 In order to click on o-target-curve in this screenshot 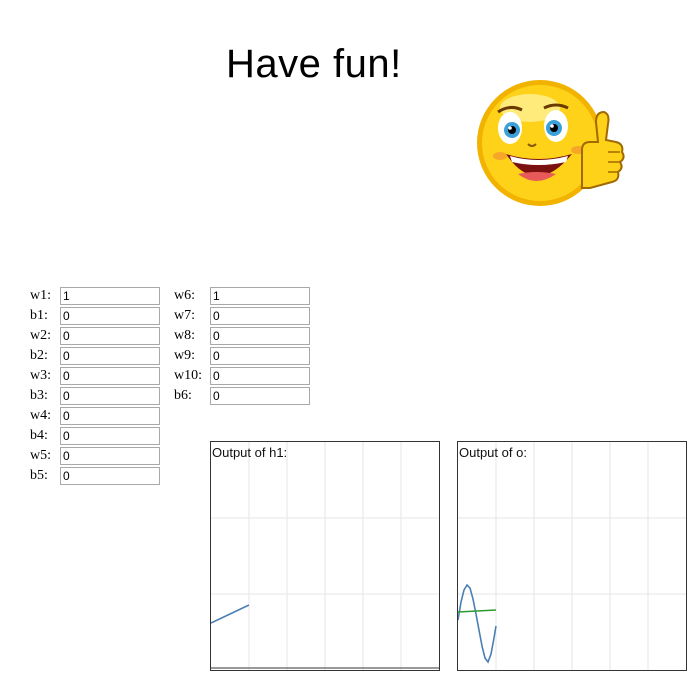, I will do `click(477, 611)`.